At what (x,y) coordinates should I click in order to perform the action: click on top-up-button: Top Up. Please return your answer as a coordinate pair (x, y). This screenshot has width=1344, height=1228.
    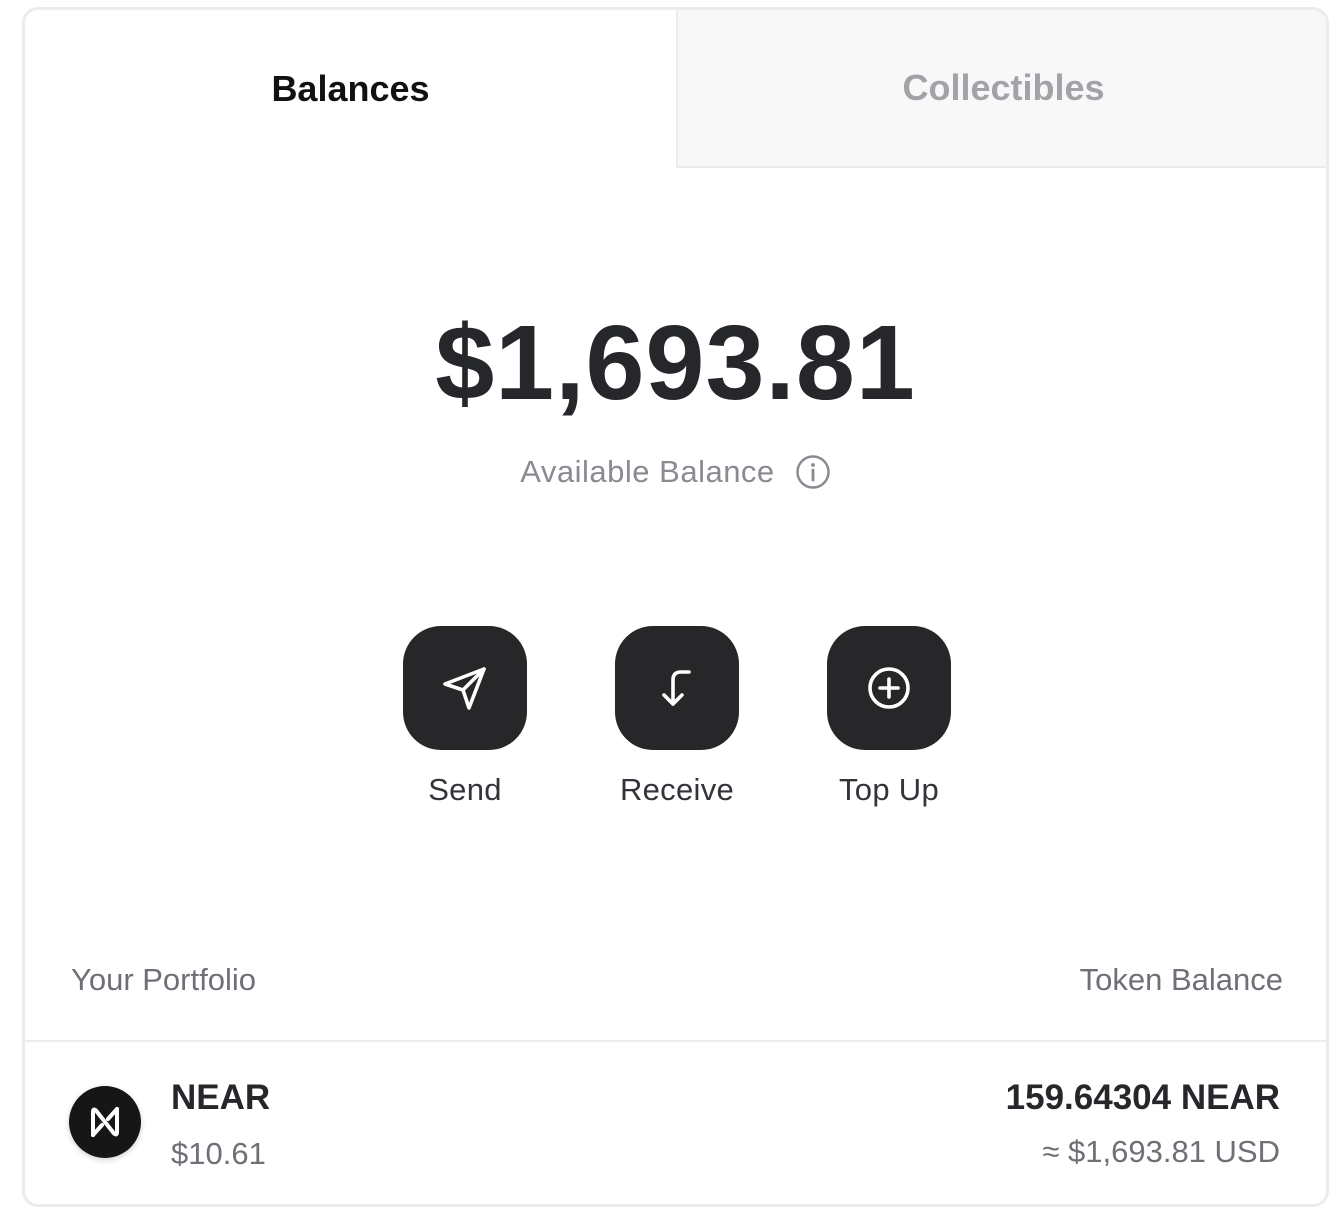
    Looking at the image, I should click on (889, 717).